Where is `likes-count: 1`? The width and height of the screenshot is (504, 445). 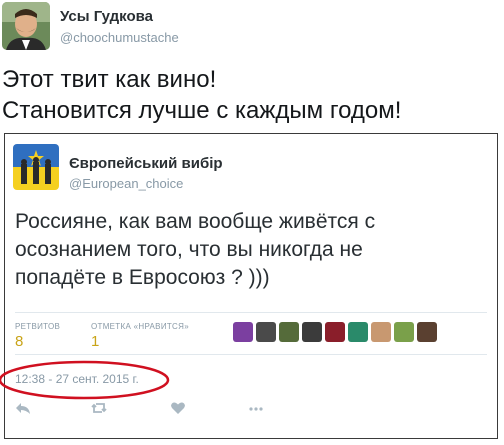 likes-count: 1 is located at coordinates (95, 341).